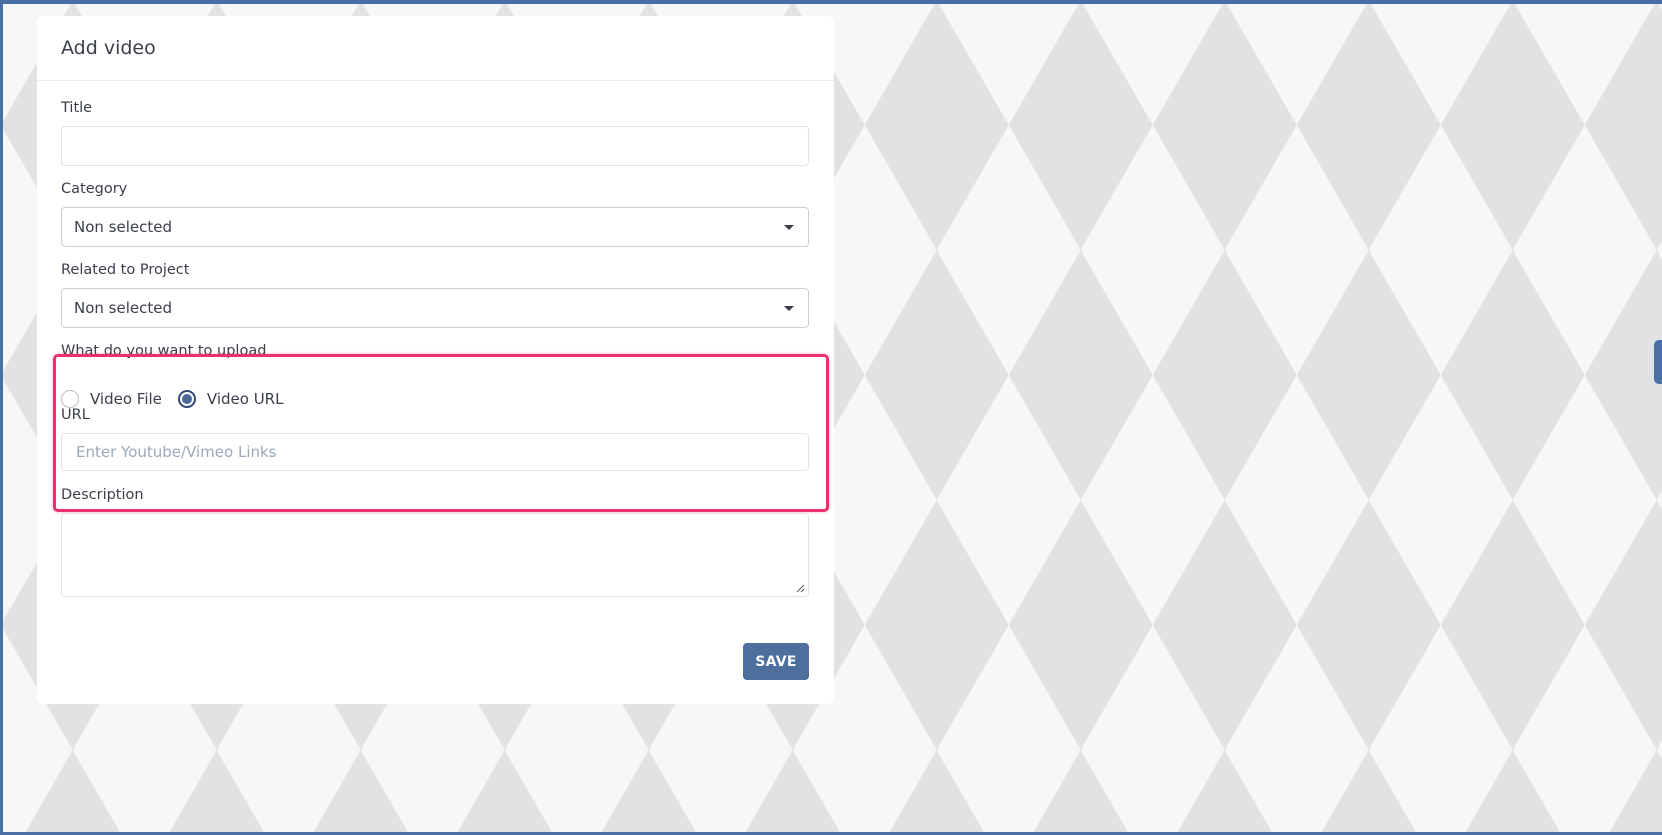 The image size is (1662, 835). What do you see at coordinates (435, 48) in the screenshot?
I see `card-header: Add video` at bounding box center [435, 48].